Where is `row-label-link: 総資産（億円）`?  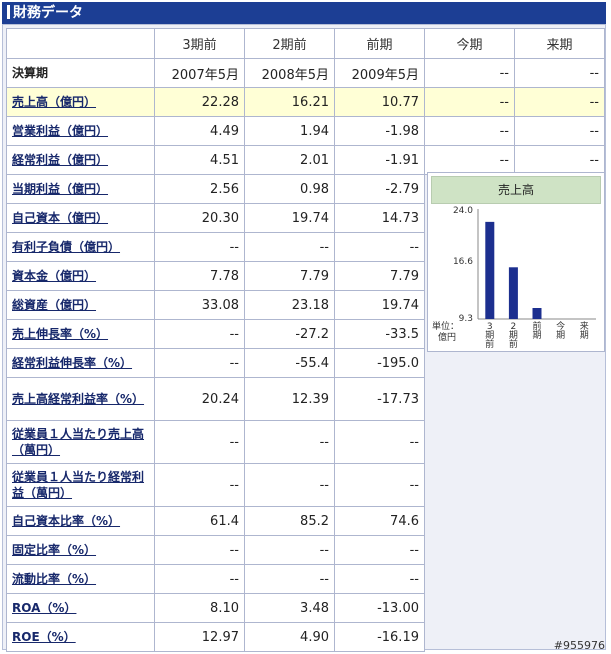 row-label-link: 総資産（億円） is located at coordinates (54, 305).